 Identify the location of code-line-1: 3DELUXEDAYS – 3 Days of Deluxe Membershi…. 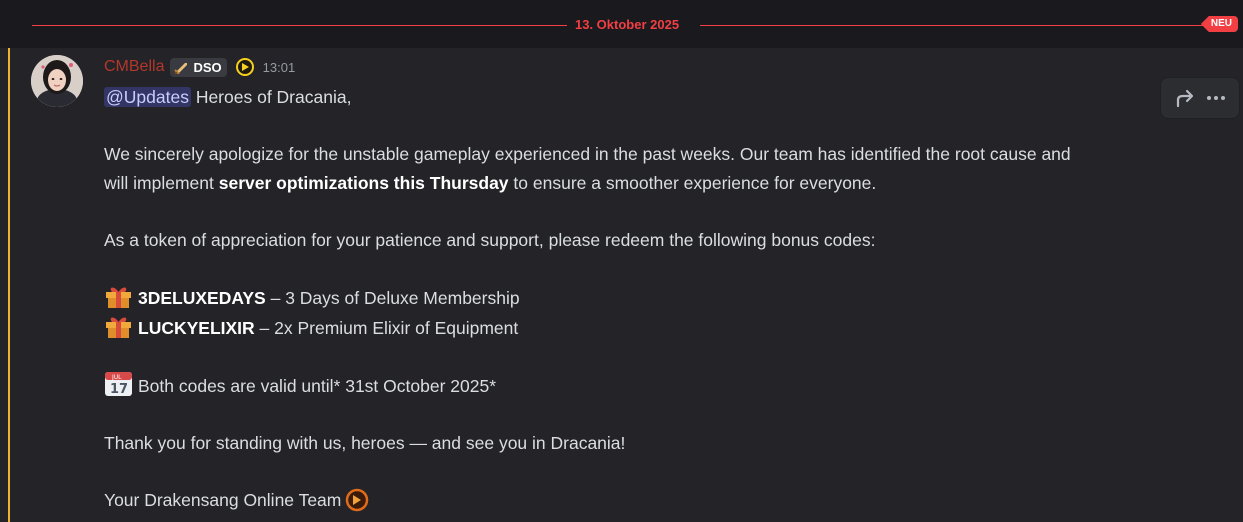
(664, 298).